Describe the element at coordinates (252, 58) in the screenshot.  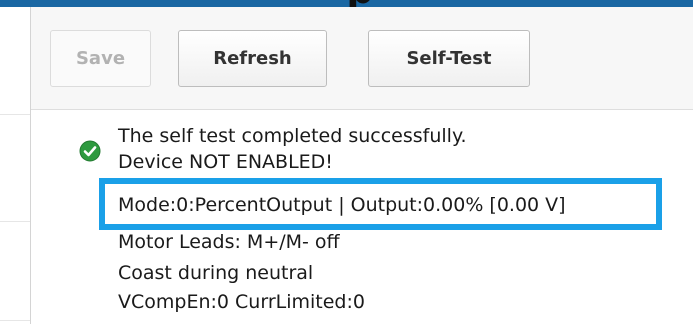
I see `refresh-button: Refresh` at that location.